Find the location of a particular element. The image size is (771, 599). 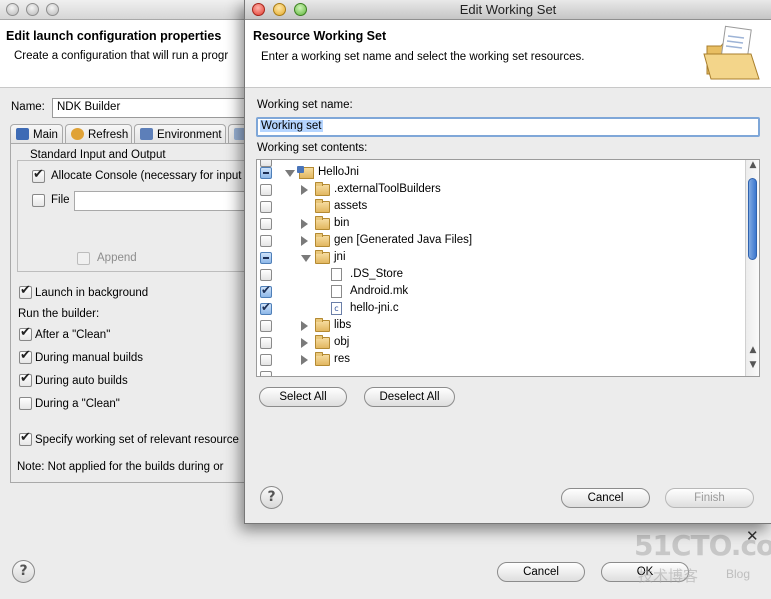

tree-row: HelloJni is located at coordinates (501, 173).